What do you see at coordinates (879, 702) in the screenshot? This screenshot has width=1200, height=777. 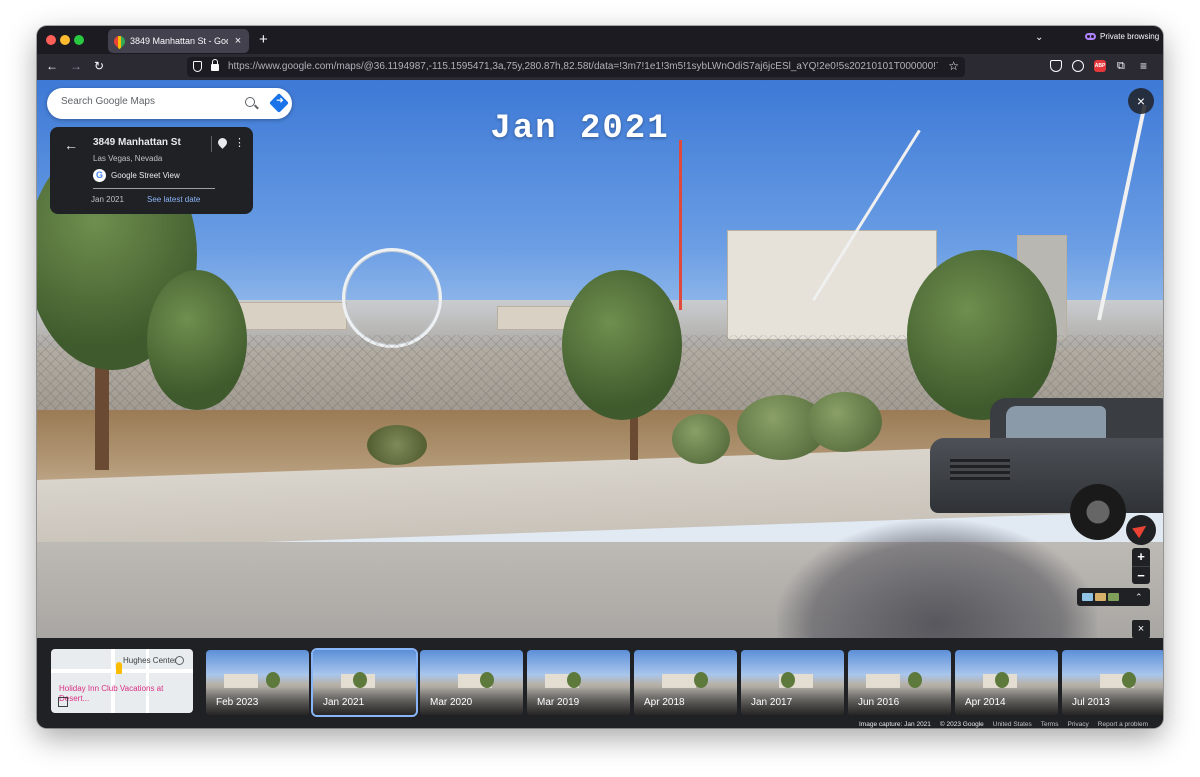 I see `timeline-date-label: Jun 2016` at bounding box center [879, 702].